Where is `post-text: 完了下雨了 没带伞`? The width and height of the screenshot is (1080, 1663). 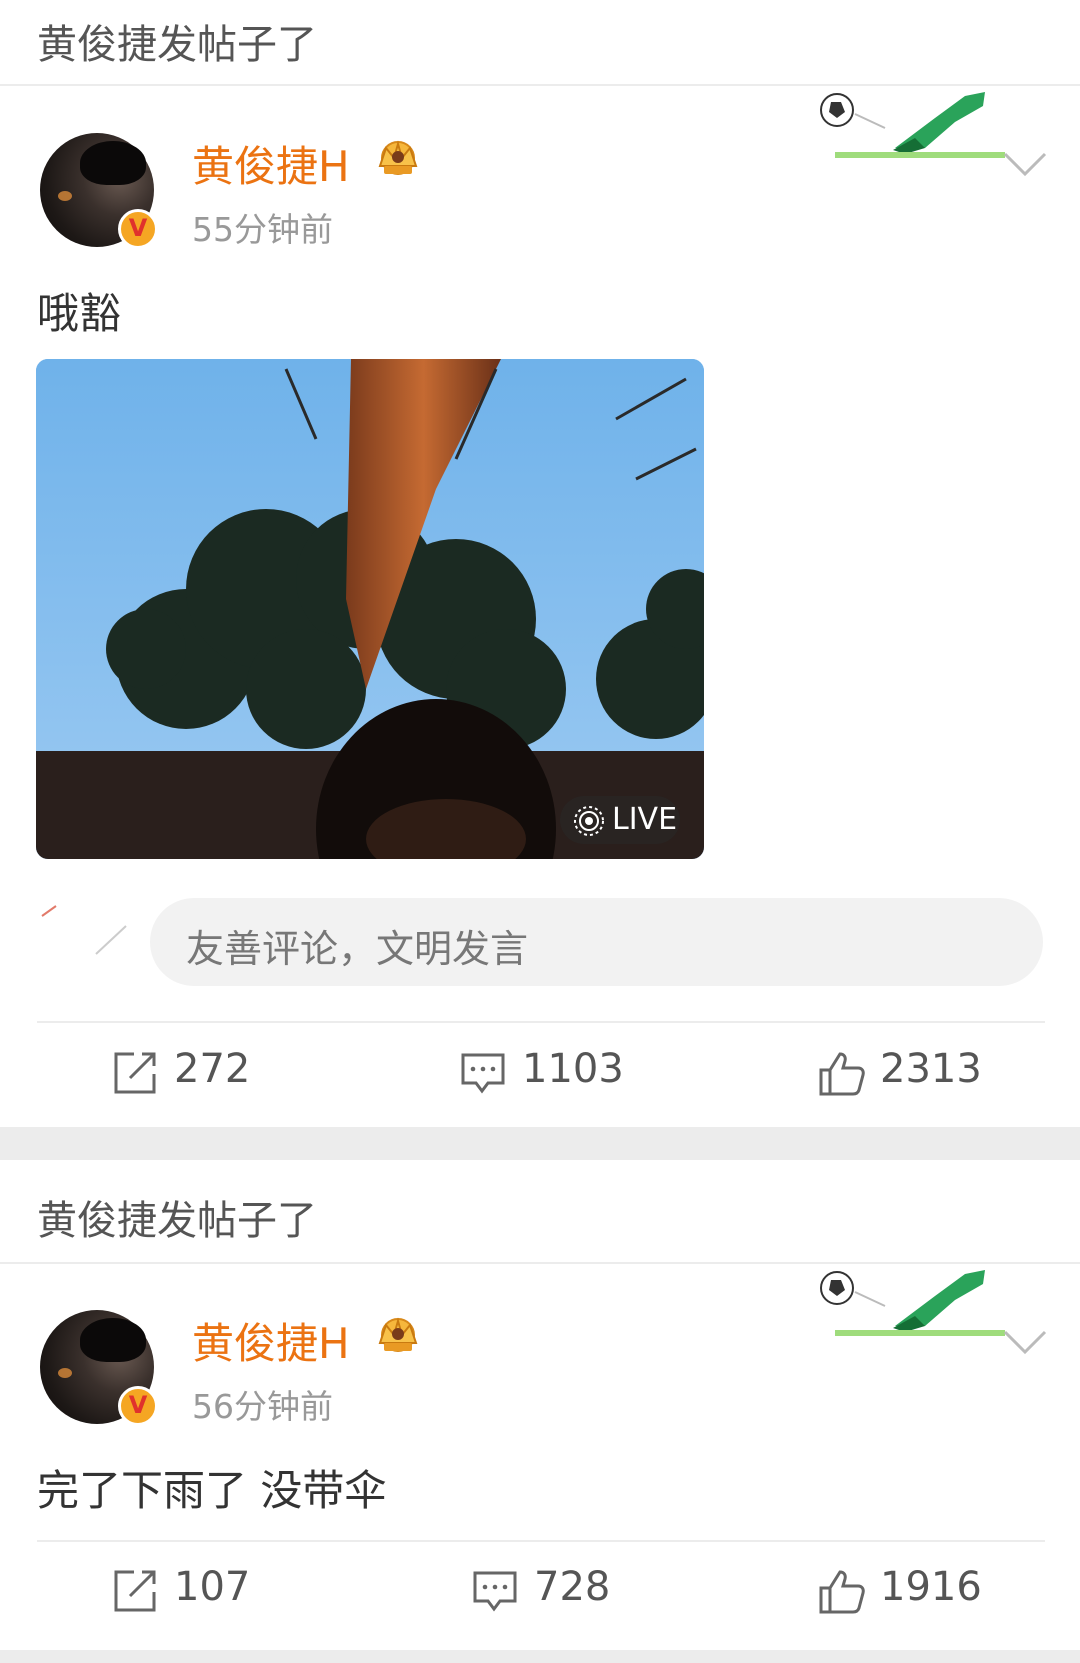 post-text: 完了下雨了 没带伞 is located at coordinates (212, 1490).